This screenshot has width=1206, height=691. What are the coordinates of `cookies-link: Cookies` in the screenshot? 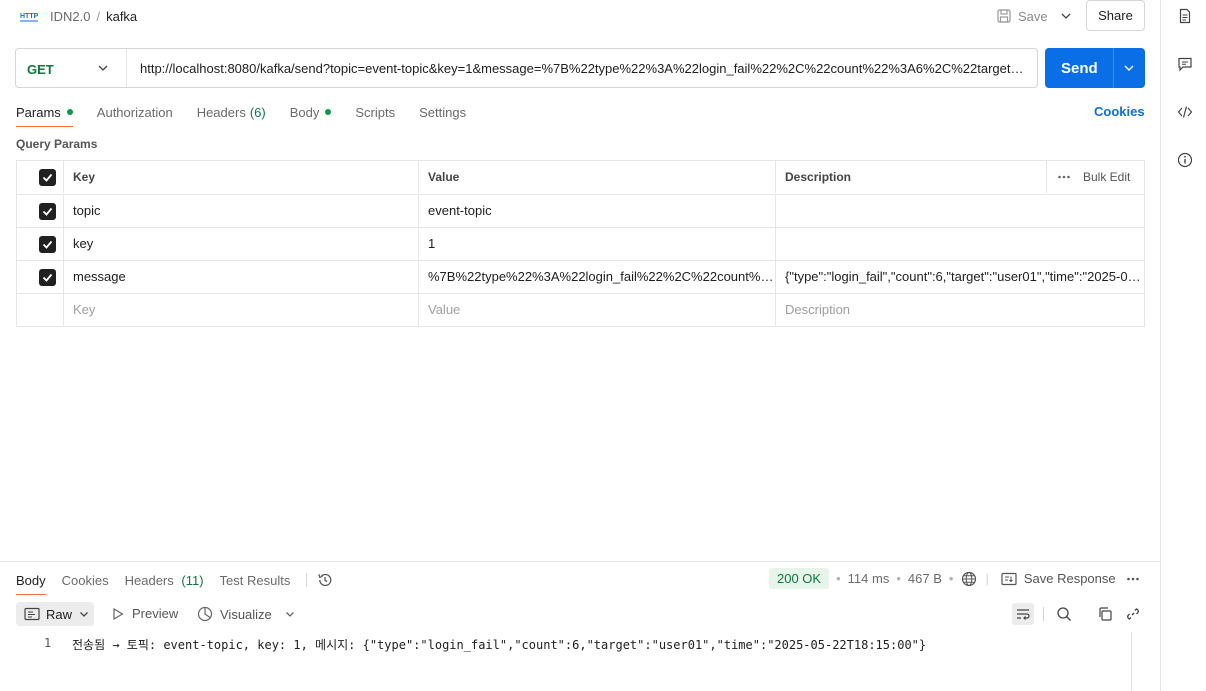 It's located at (1119, 111).